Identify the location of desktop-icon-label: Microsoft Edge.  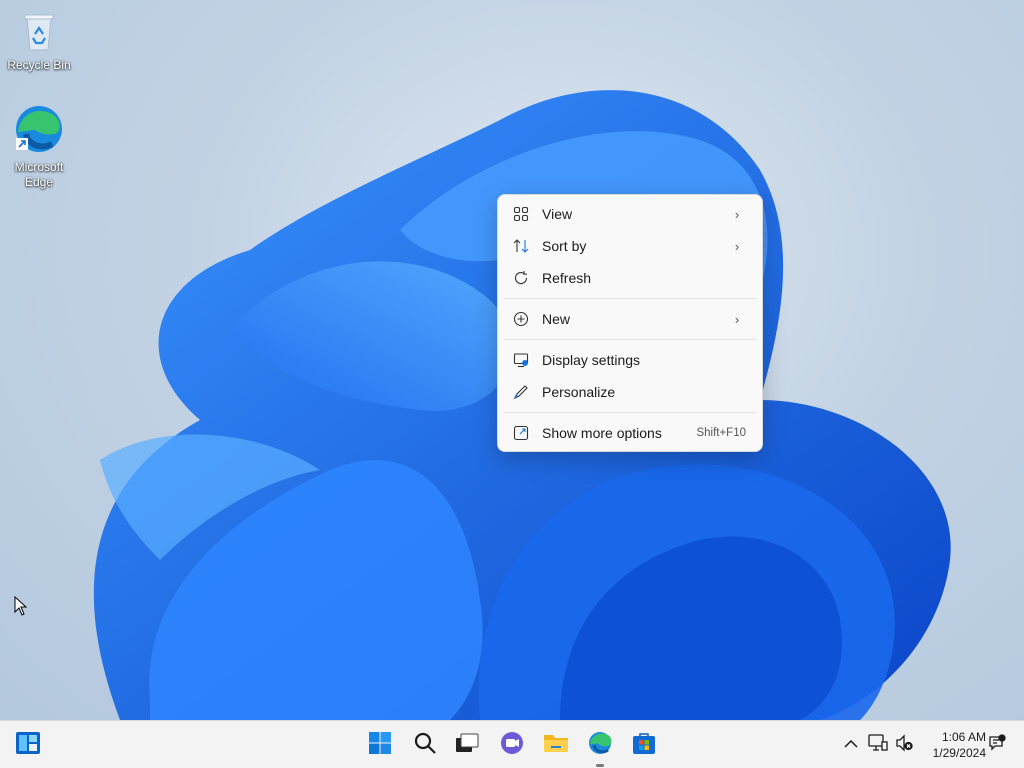
(39, 174).